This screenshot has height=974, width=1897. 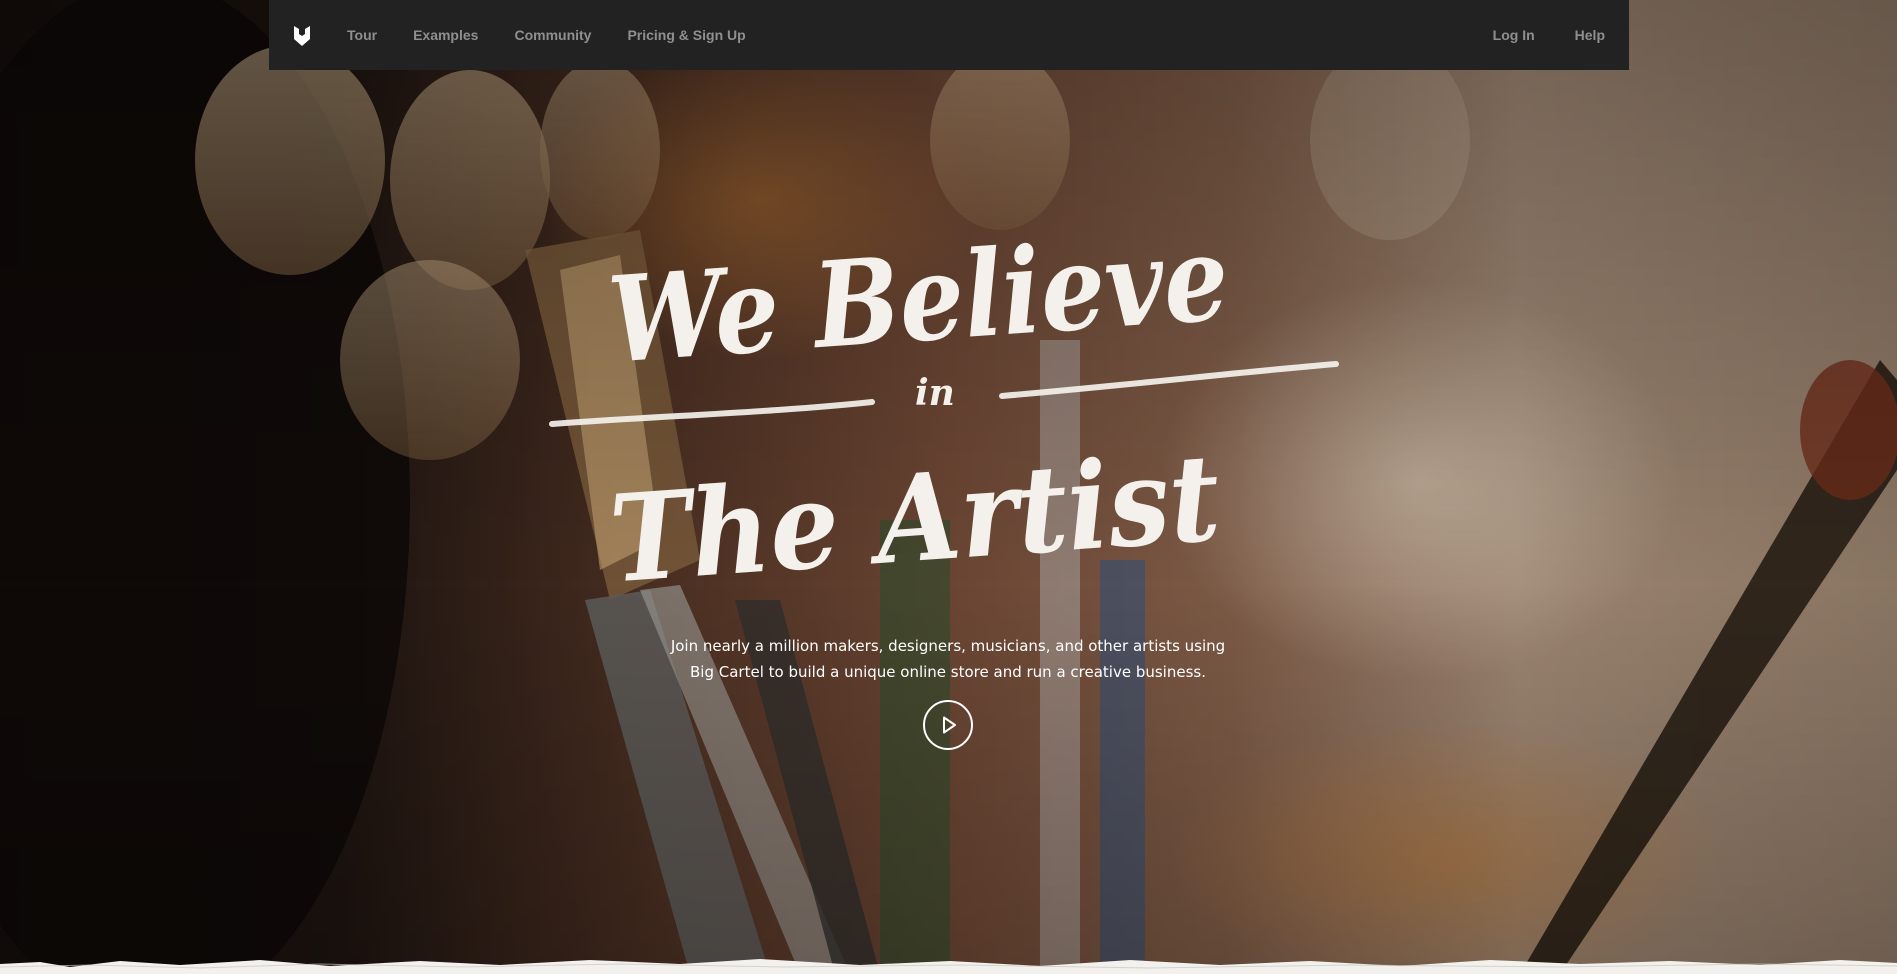 I want to click on nav-link-examples: Examples, so click(x=445, y=35).